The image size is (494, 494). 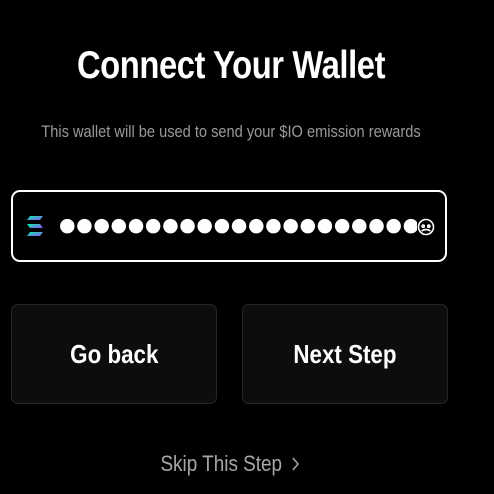 I want to click on page-title: Connect Your Wallet, so click(x=231, y=65).